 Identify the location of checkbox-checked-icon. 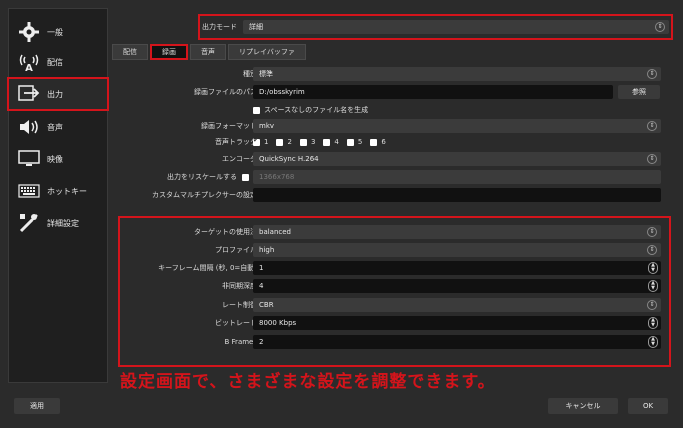
(256, 141).